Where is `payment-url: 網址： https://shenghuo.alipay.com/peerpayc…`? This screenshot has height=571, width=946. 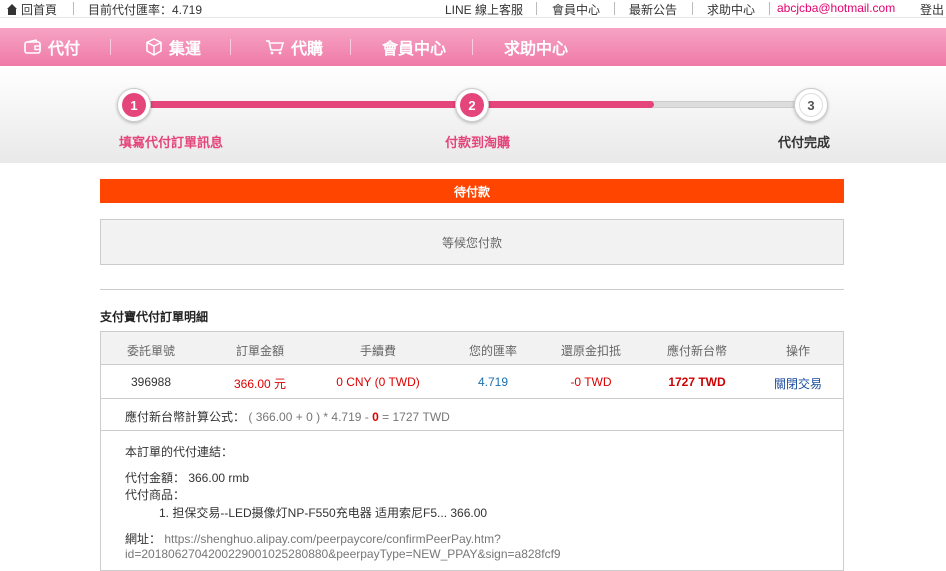
payment-url: 網址： https://shenghuo.alipay.com/peerpayc… is located at coordinates (313, 538).